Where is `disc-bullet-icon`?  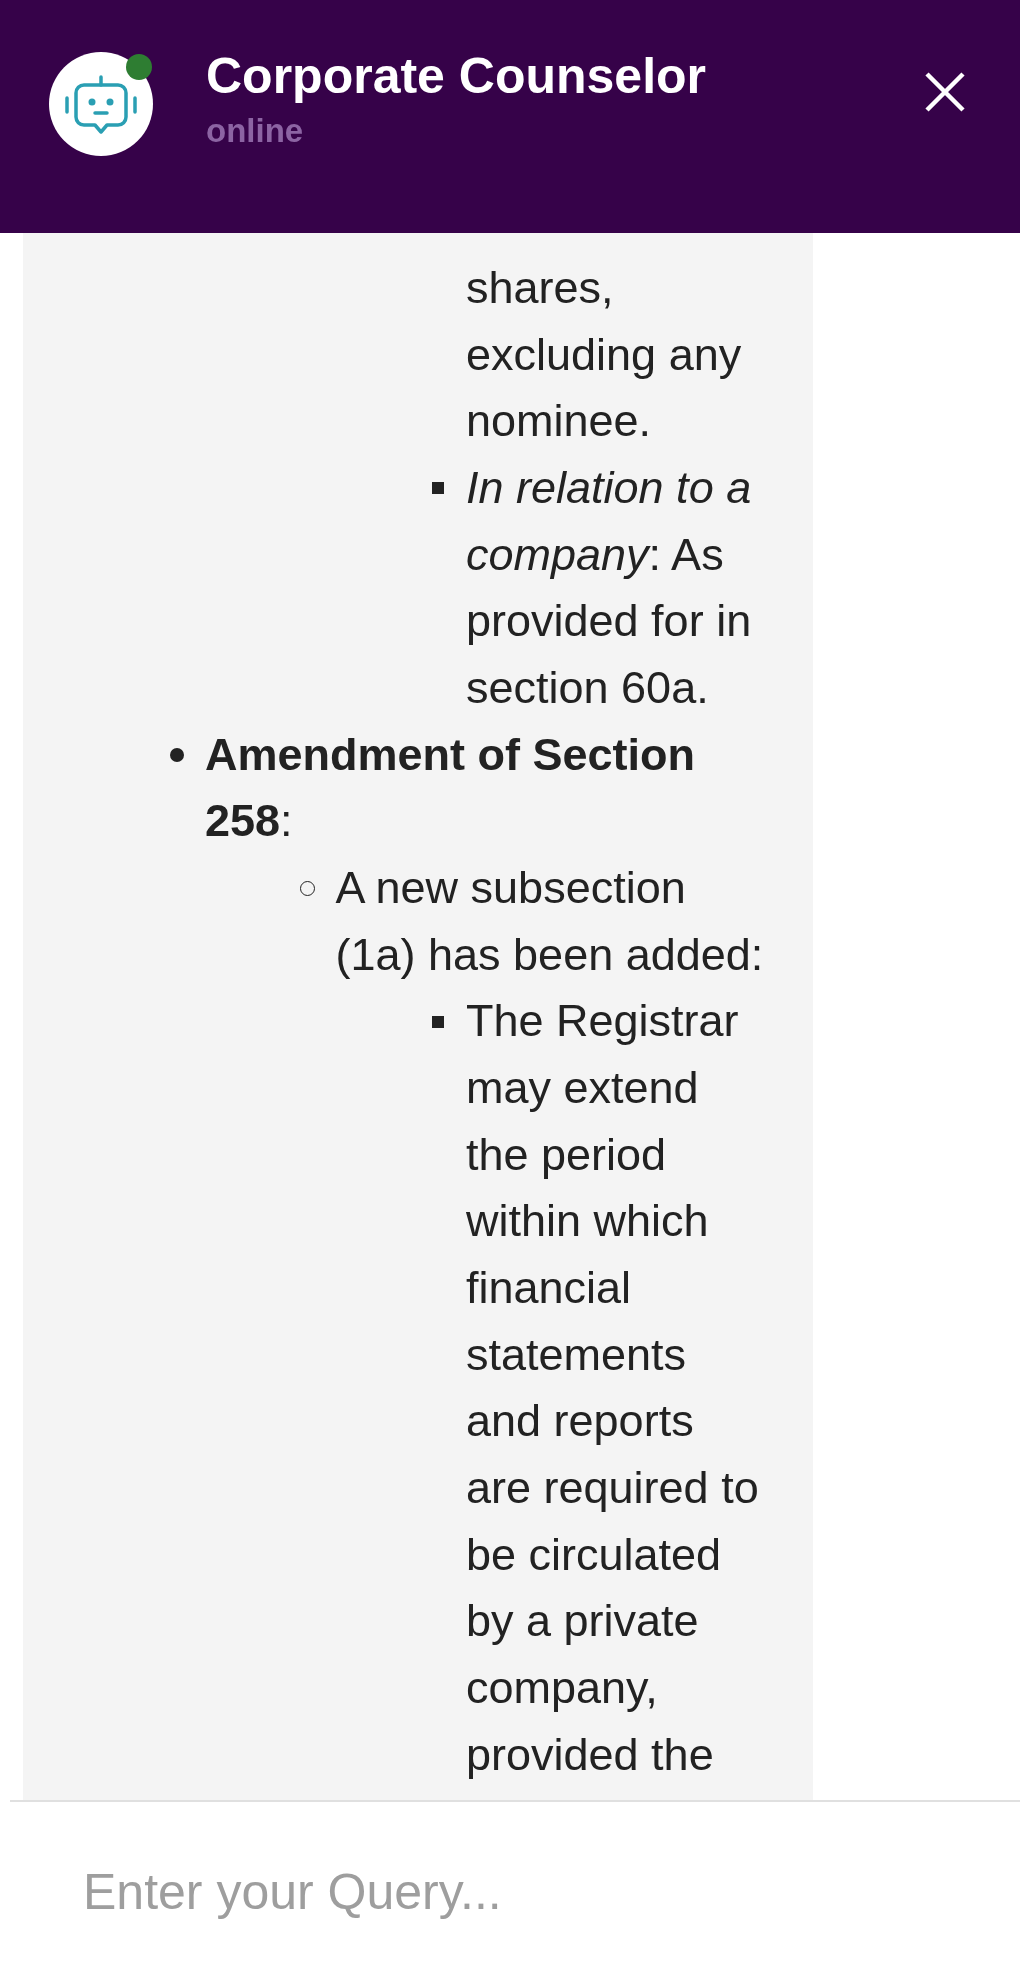
disc-bullet-icon is located at coordinates (177, 755).